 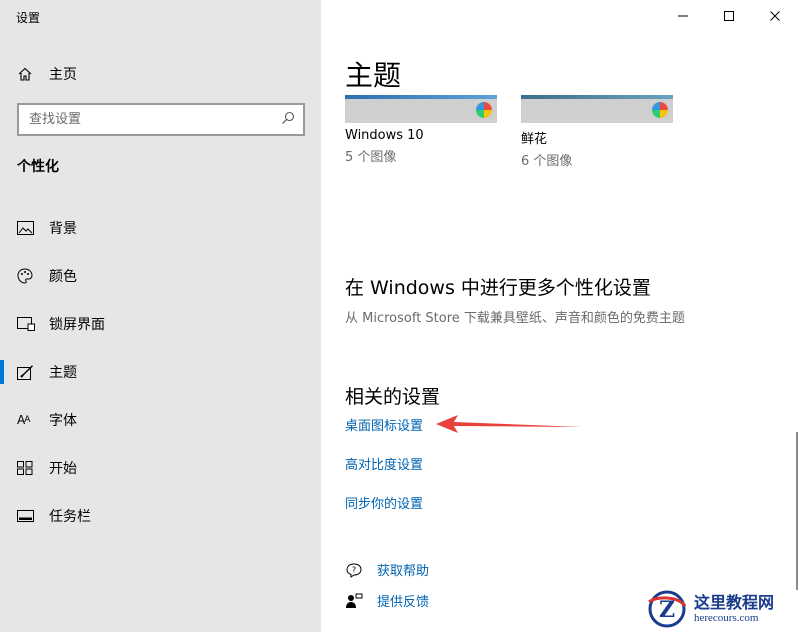 I want to click on search-input, so click(x=144, y=119).